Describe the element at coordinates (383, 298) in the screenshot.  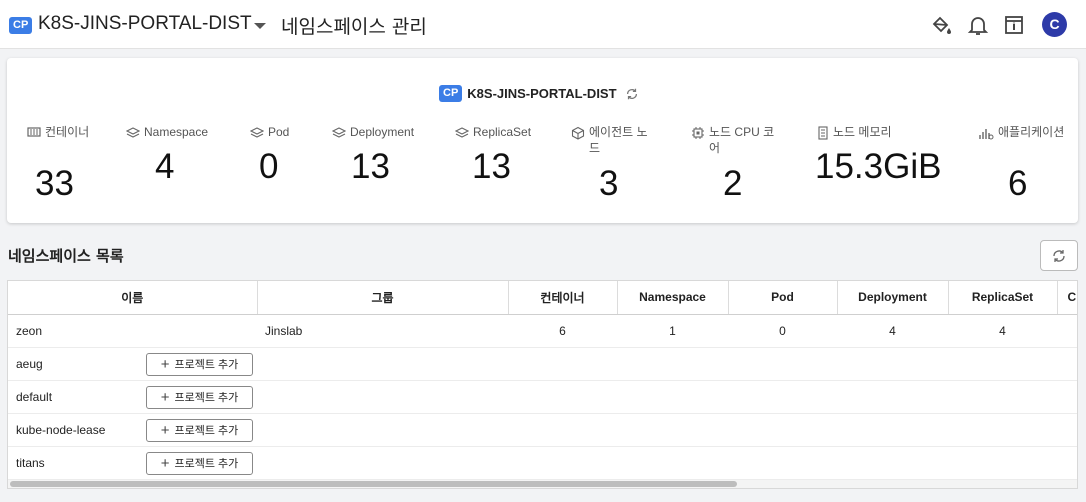
I see `column-header-group: 그룹` at that location.